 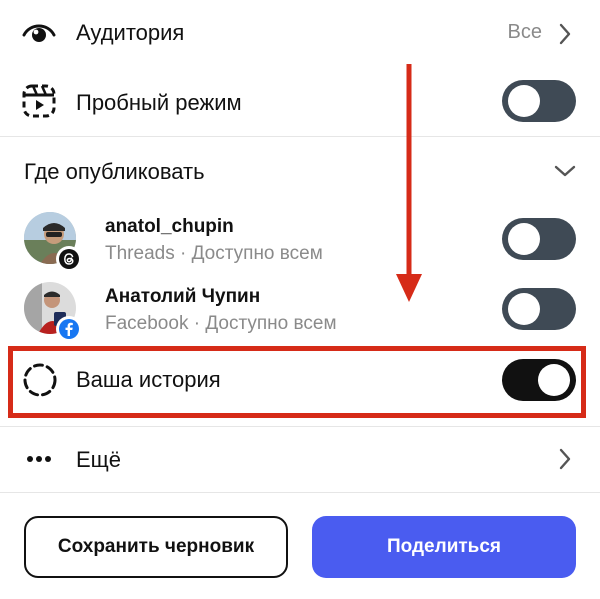 I want to click on facebook-toggle, so click(x=539, y=309).